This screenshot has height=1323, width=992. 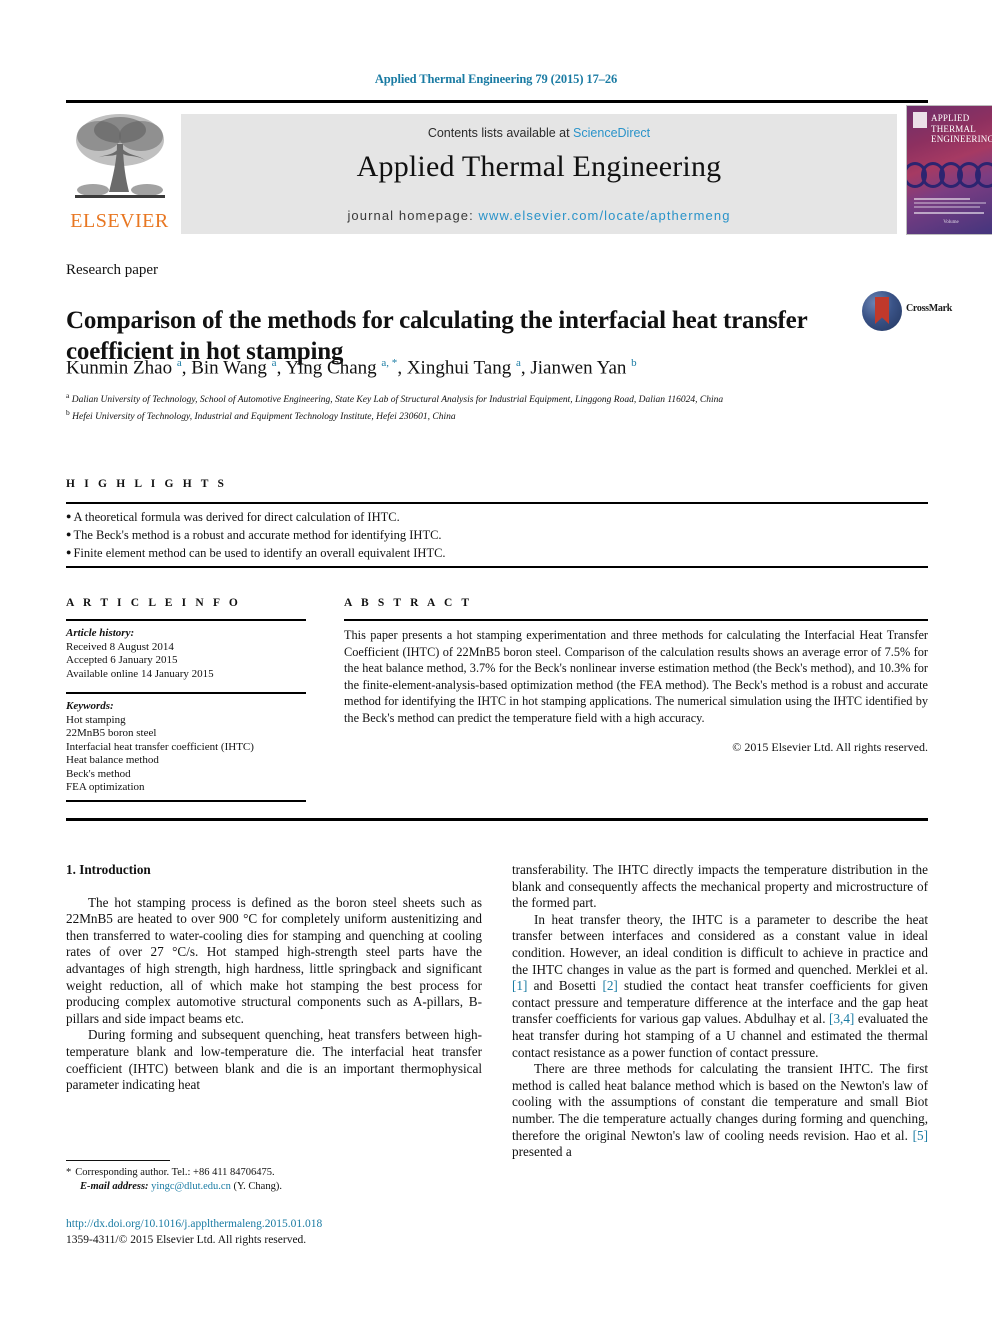 What do you see at coordinates (96, 719) in the screenshot?
I see `keyword-item: Hot stamping` at bounding box center [96, 719].